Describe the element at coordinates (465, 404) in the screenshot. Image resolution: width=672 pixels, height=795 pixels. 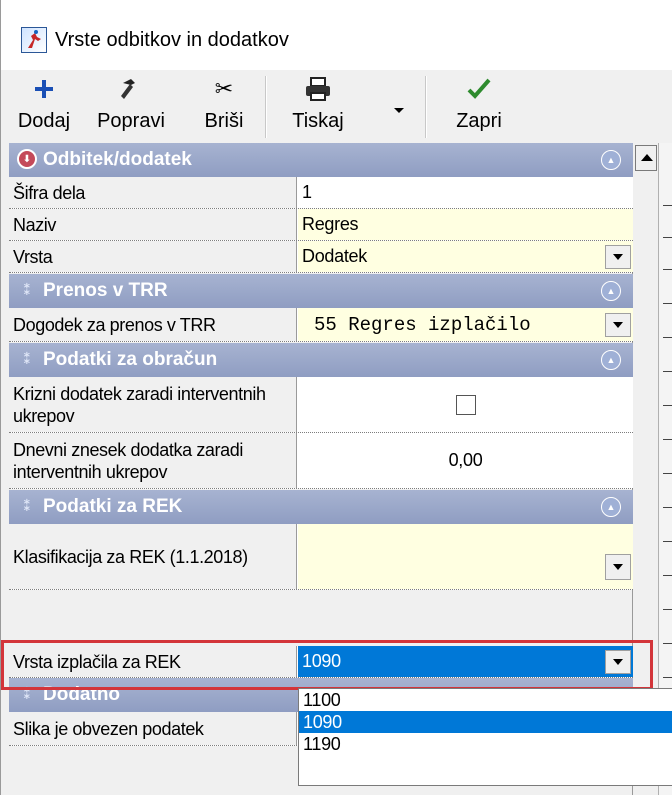
I see `crisis-bonus-checkbox` at that location.